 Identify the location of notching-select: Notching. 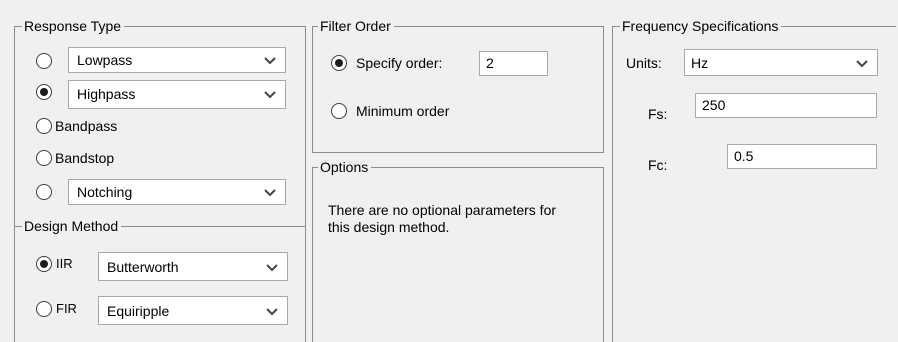
(177, 192).